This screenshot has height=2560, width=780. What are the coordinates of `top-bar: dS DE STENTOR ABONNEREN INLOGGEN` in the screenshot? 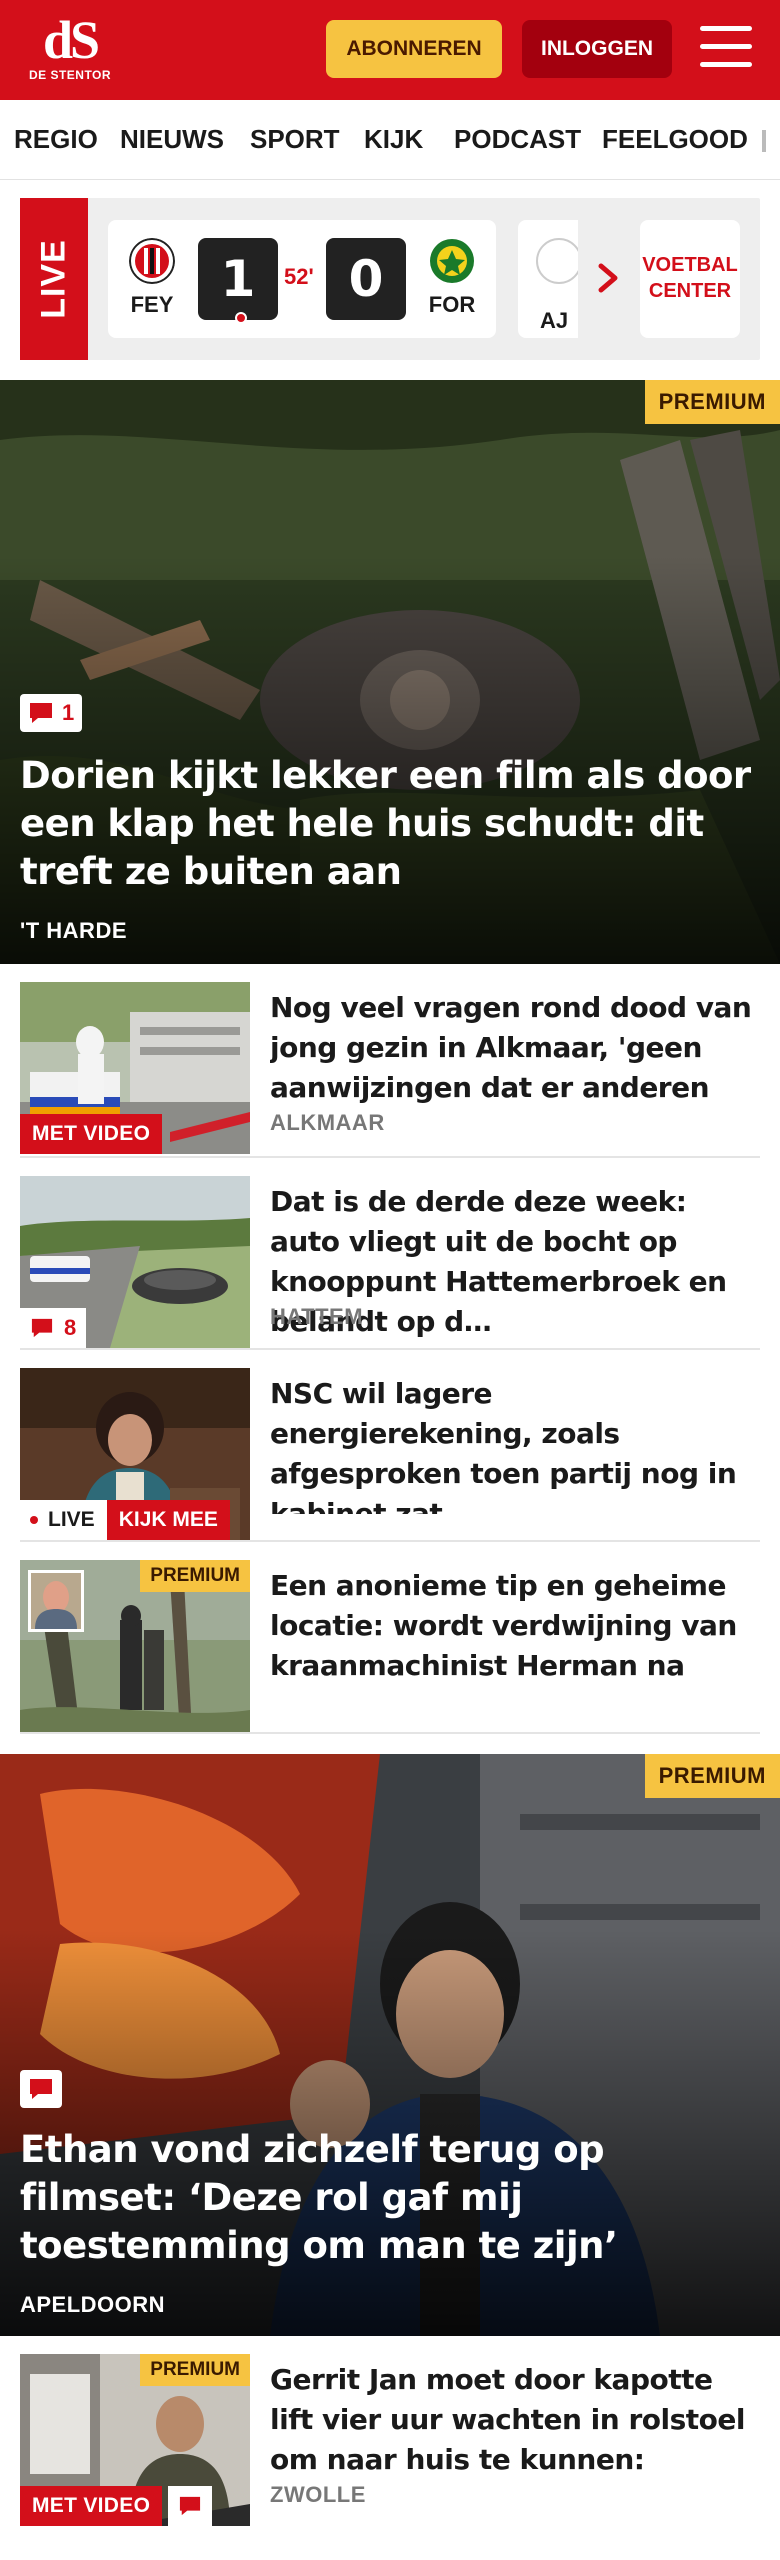 It's located at (390, 50).